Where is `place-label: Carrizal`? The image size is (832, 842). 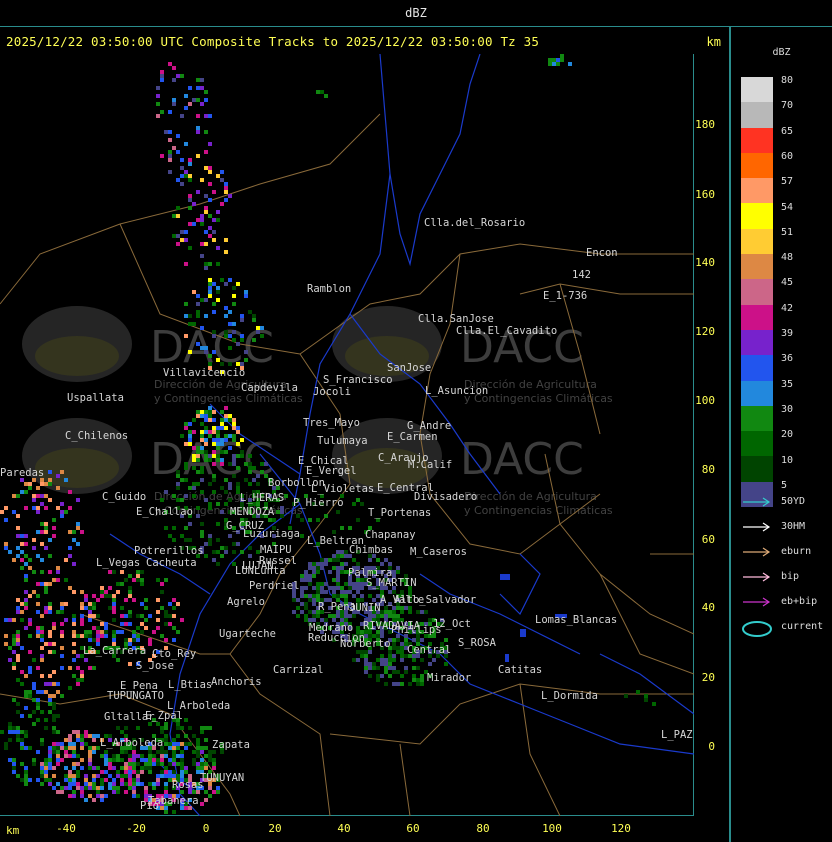 place-label: Carrizal is located at coordinates (298, 670).